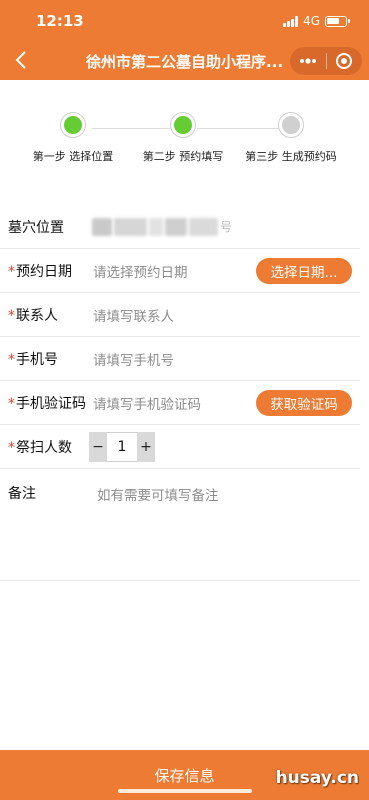 The width and height of the screenshot is (369, 800). What do you see at coordinates (51, 403) in the screenshot?
I see `verify-code-label-text: 手机验证码` at bounding box center [51, 403].